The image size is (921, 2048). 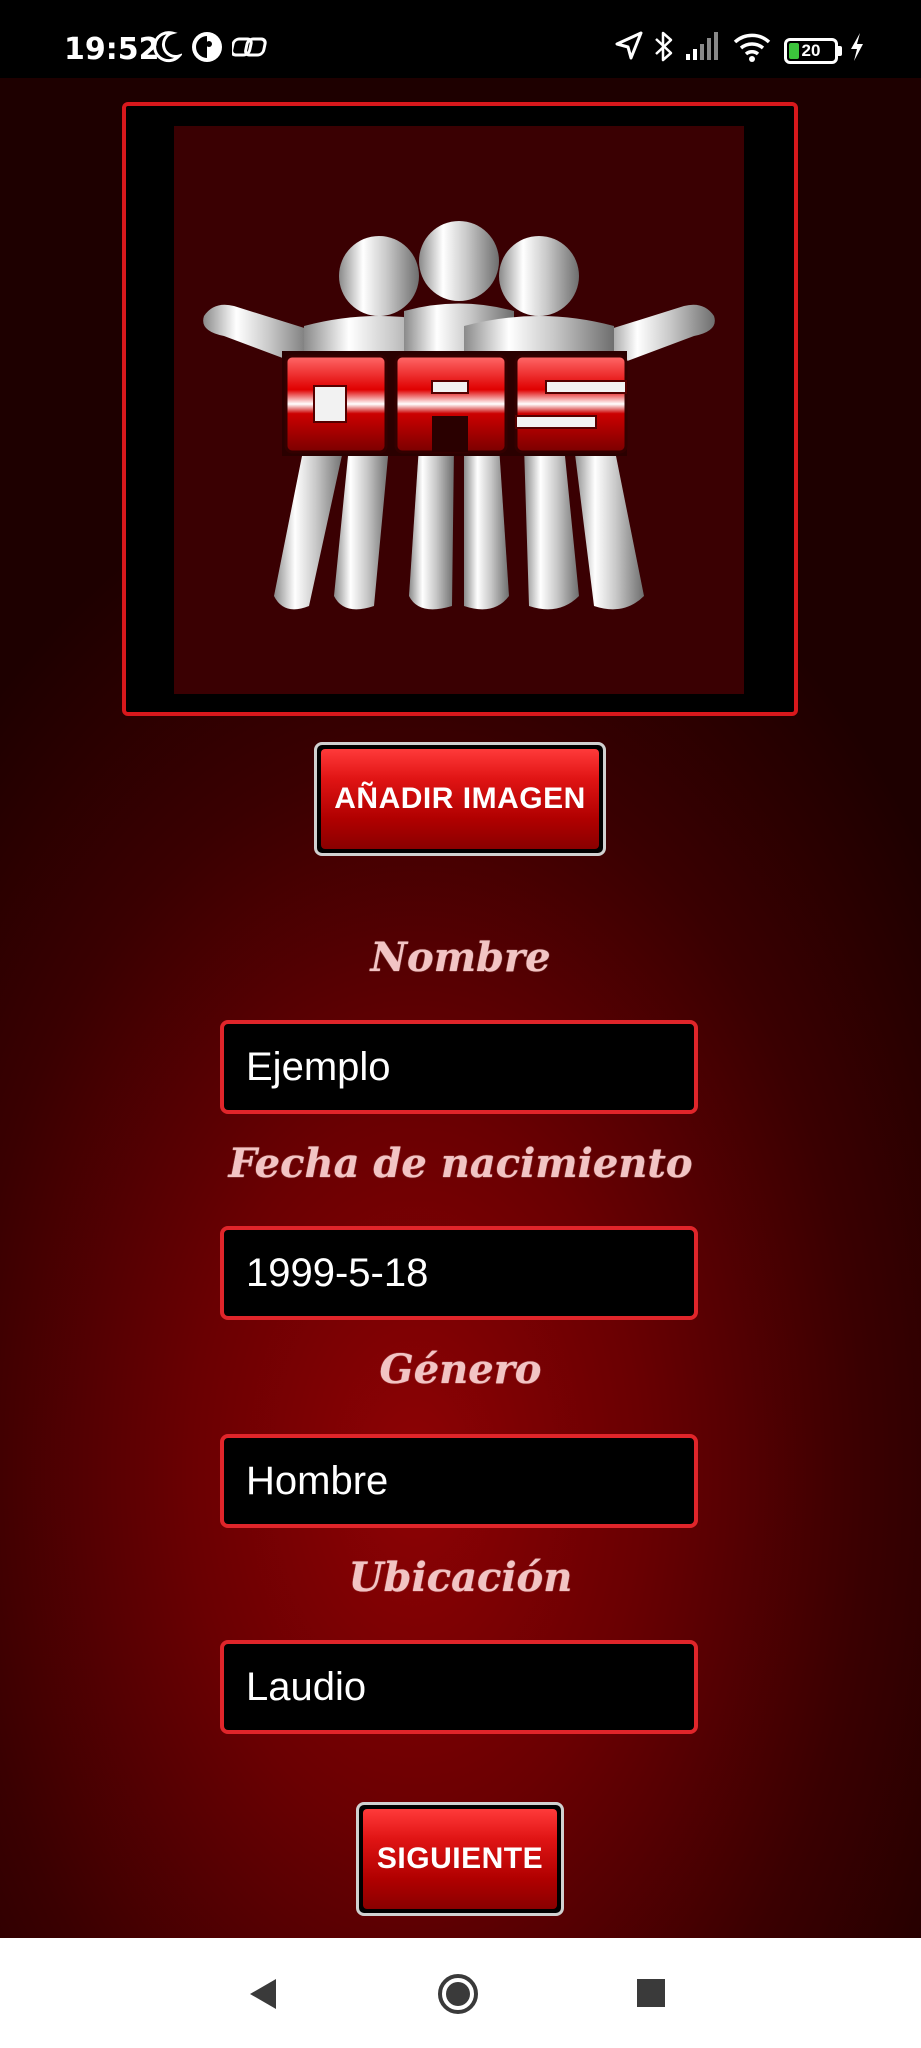 I want to click on gender-input: Hombre, so click(x=459, y=1481).